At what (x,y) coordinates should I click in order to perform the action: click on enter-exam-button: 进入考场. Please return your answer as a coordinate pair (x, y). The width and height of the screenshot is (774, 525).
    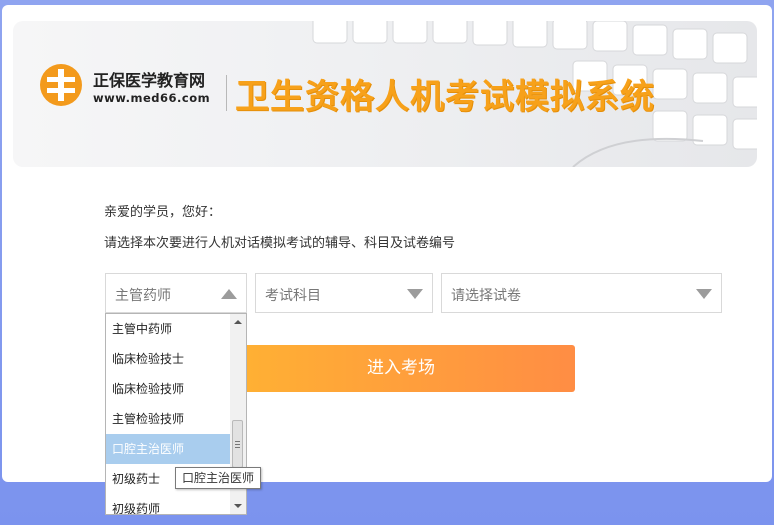
    Looking at the image, I should click on (401, 368).